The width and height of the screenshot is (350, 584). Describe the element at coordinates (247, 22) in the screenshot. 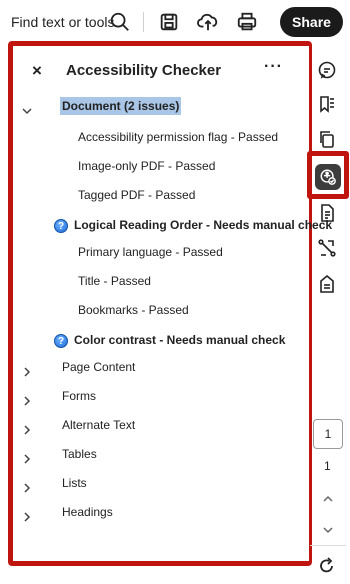

I see `print-icon` at that location.